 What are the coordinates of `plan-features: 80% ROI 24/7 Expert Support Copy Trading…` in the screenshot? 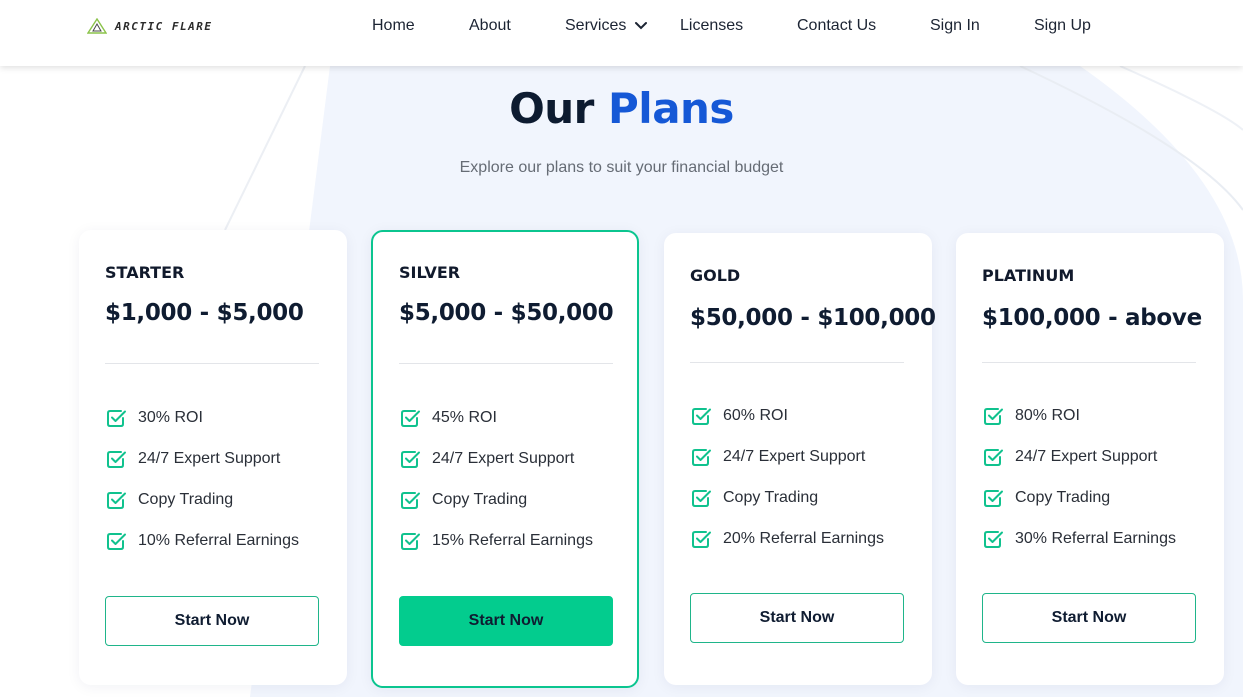 It's located at (1079, 477).